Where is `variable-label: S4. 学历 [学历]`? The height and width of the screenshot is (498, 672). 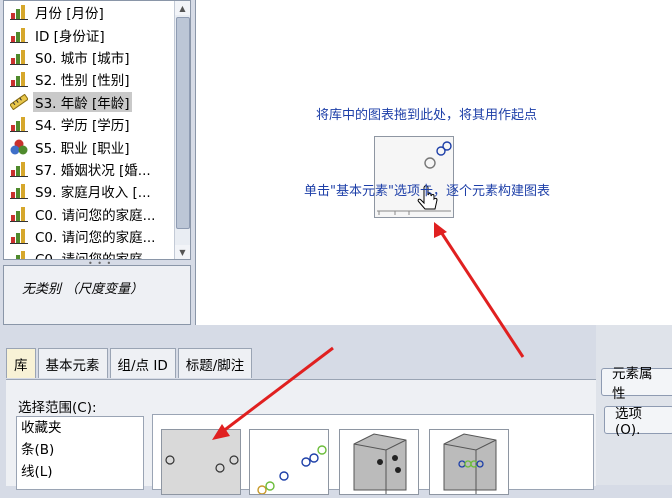
variable-label: S4. 学历 [学历] is located at coordinates (82, 126).